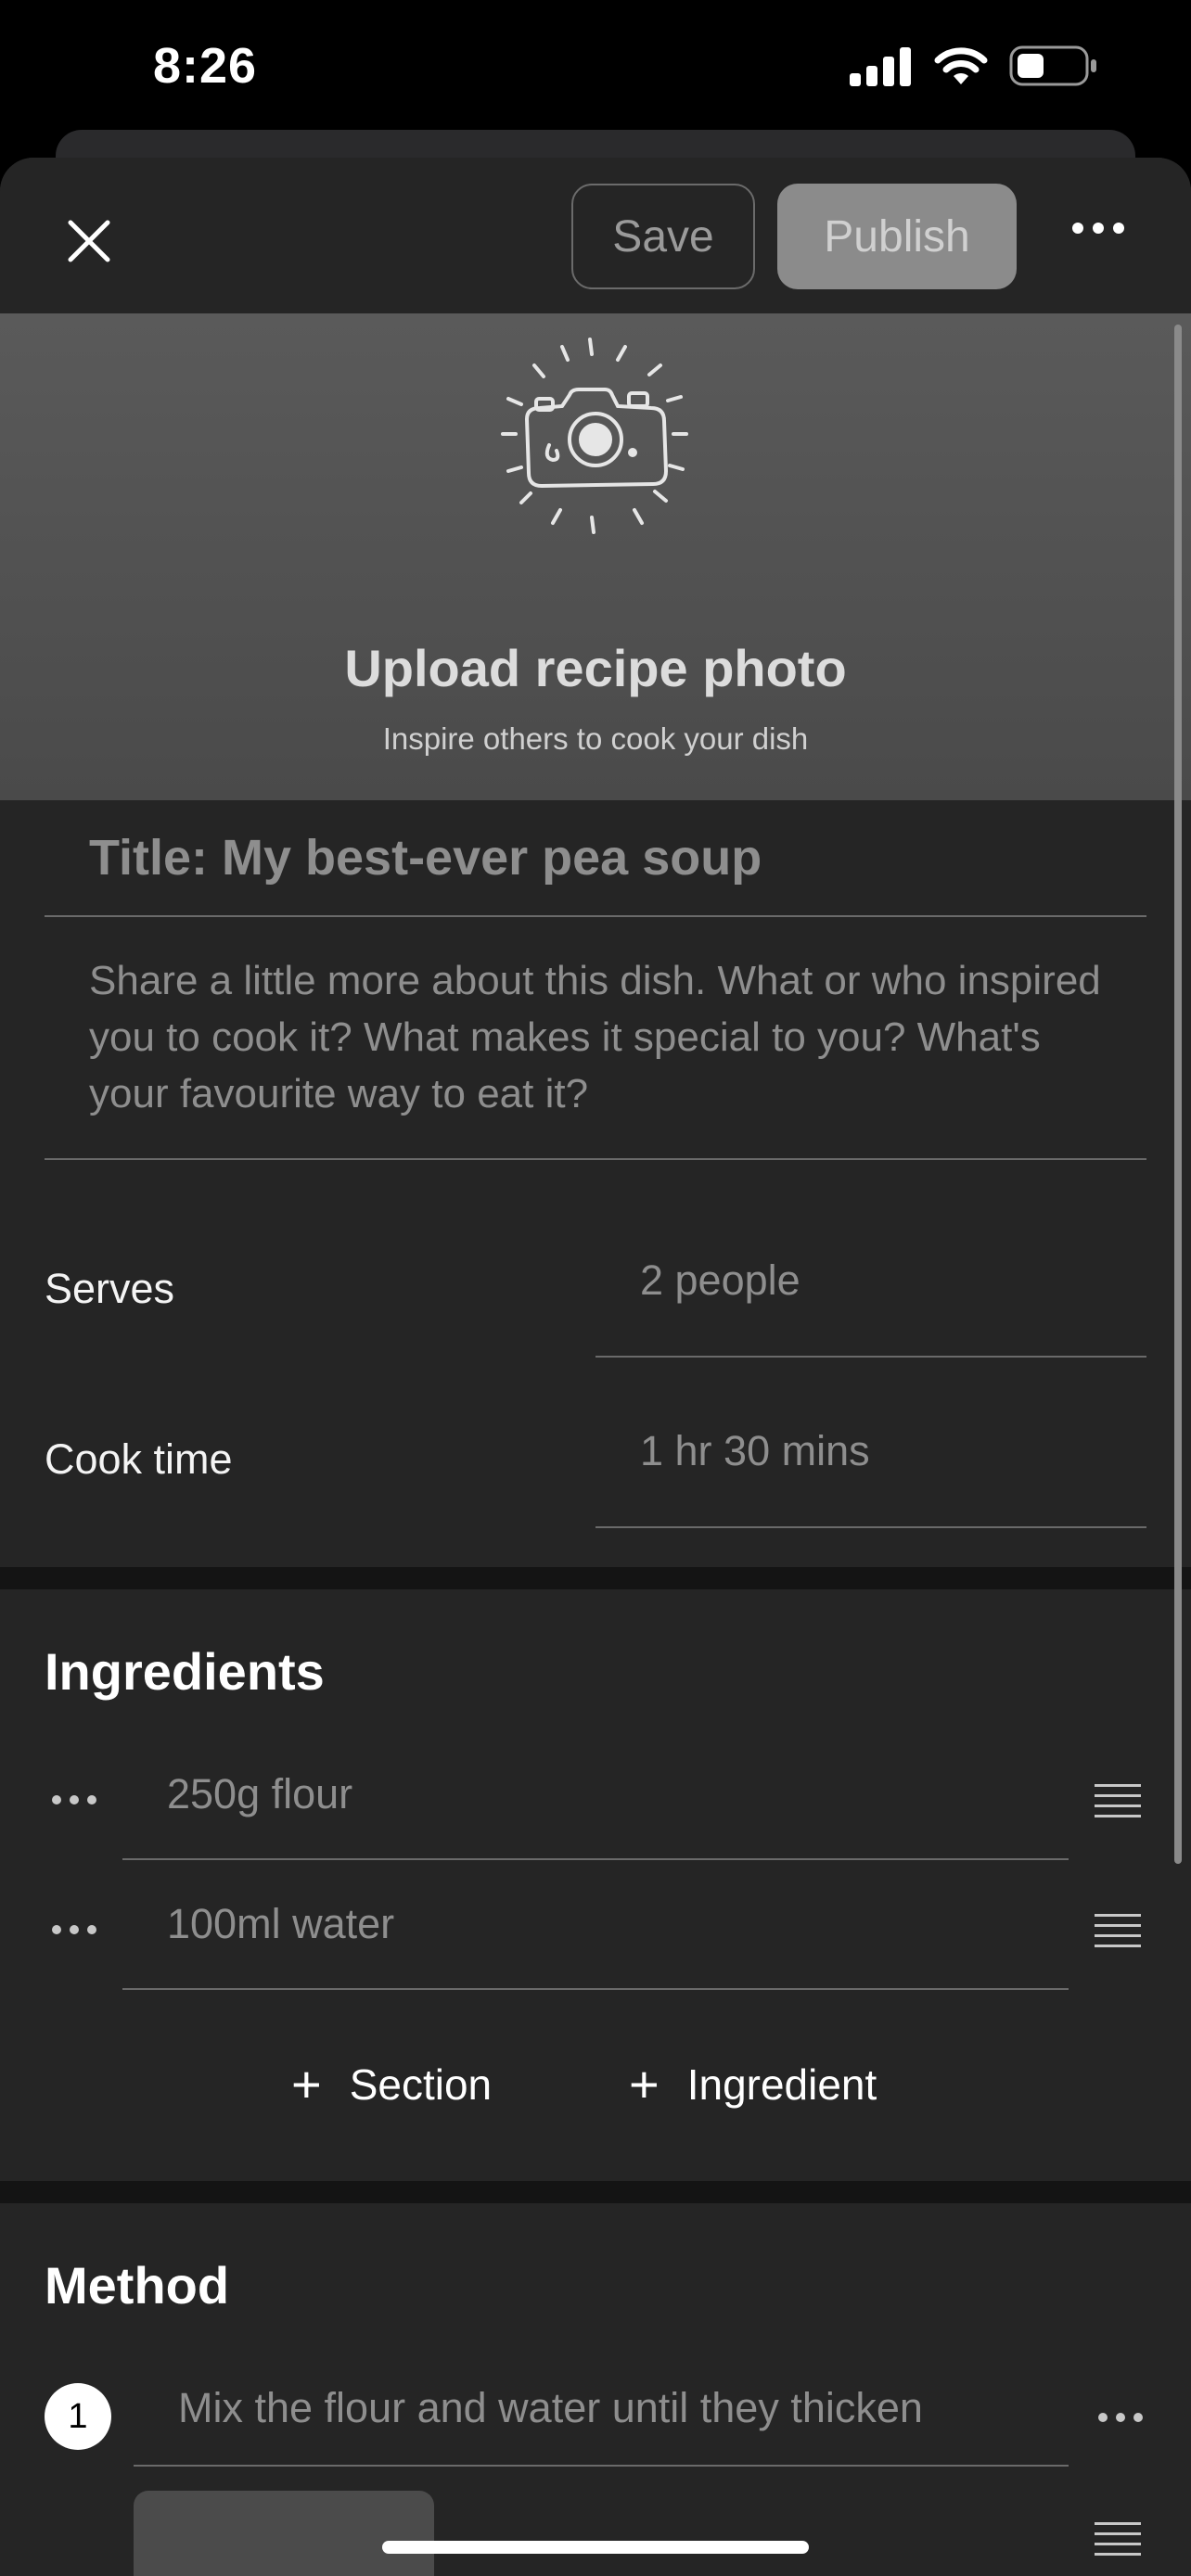 The height and width of the screenshot is (2576, 1191). Describe the element at coordinates (1052, 66) in the screenshot. I see `battery-icon` at that location.